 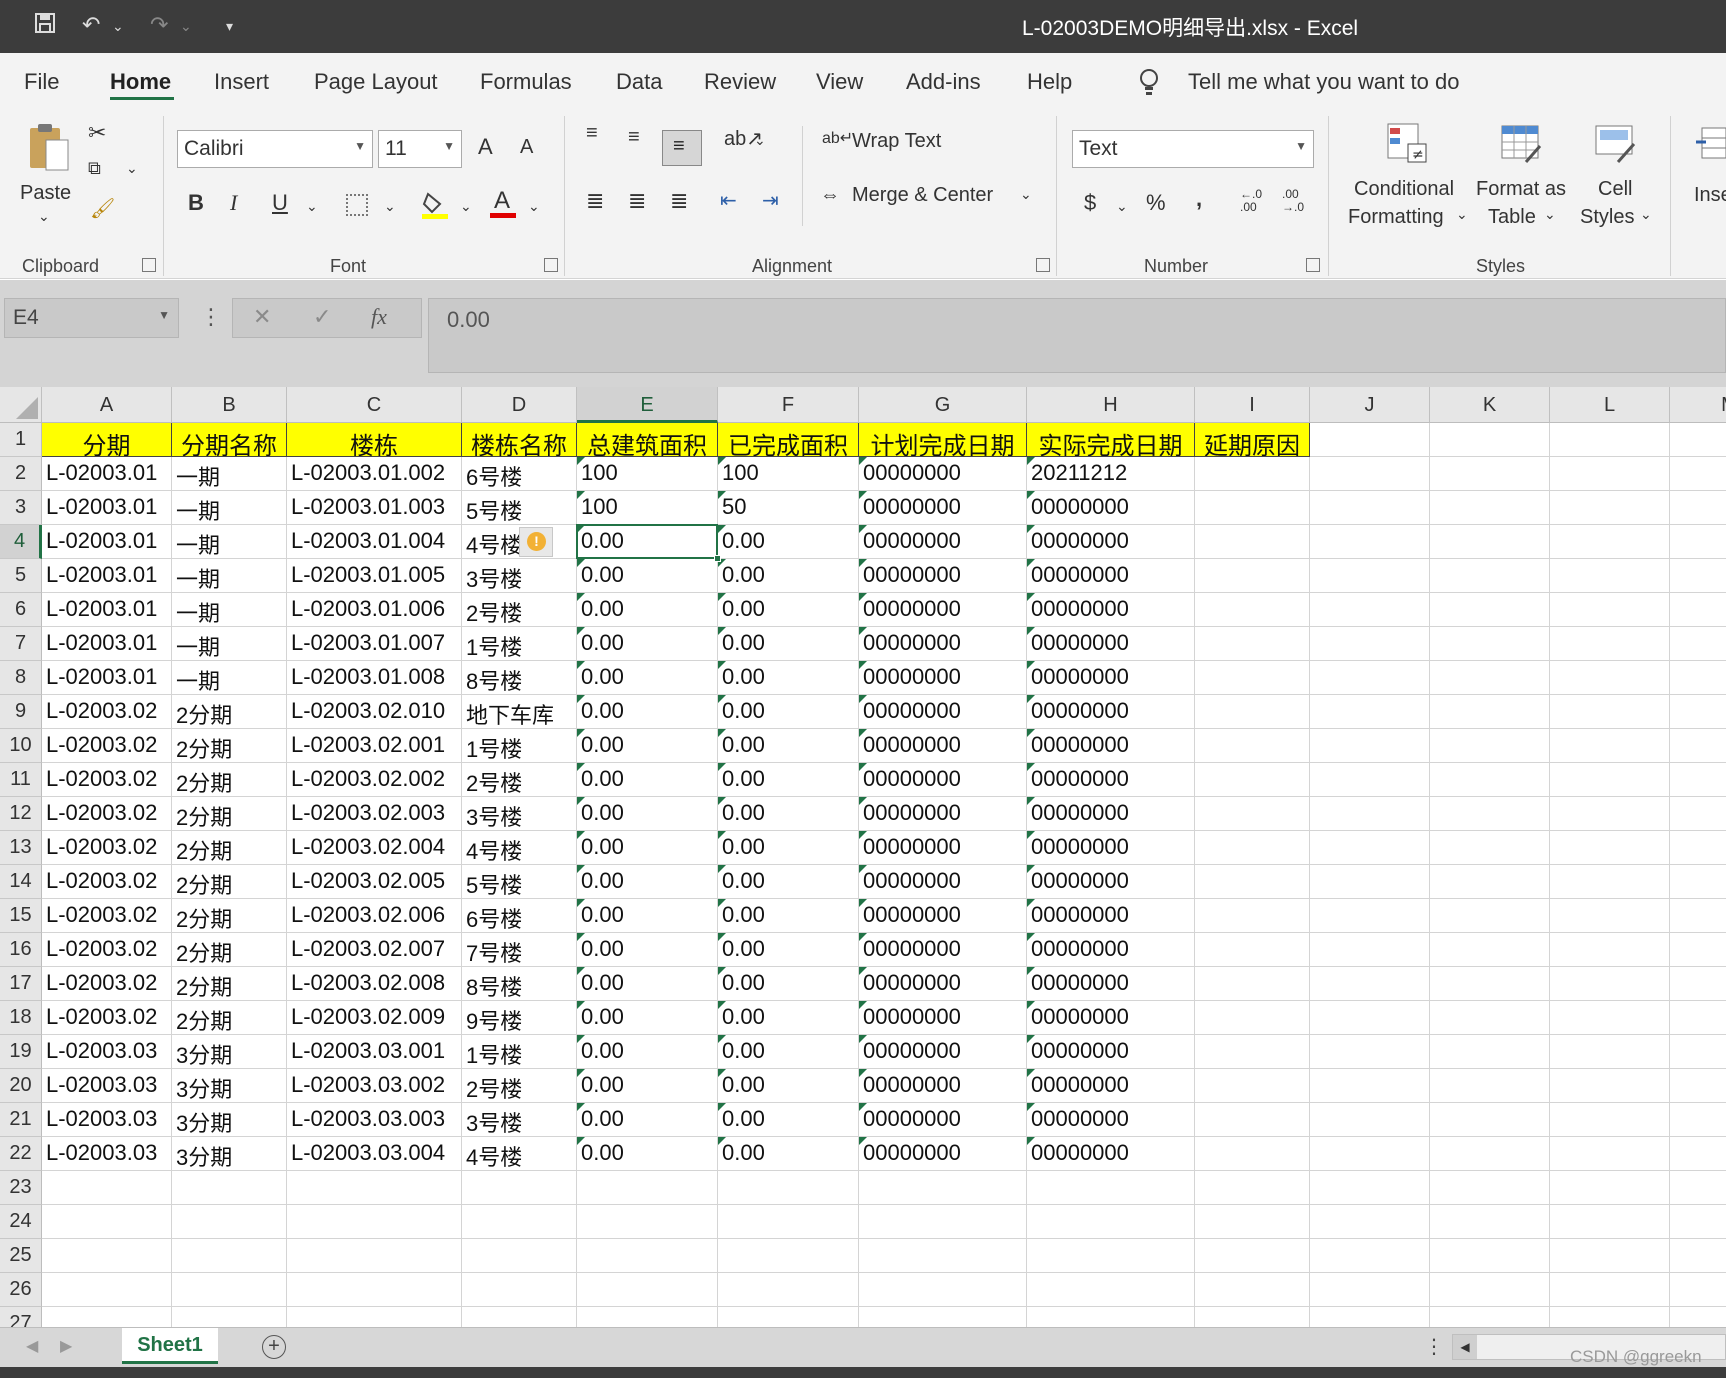 What do you see at coordinates (679, 201) in the screenshot?
I see `align-right-icon: ≣` at bounding box center [679, 201].